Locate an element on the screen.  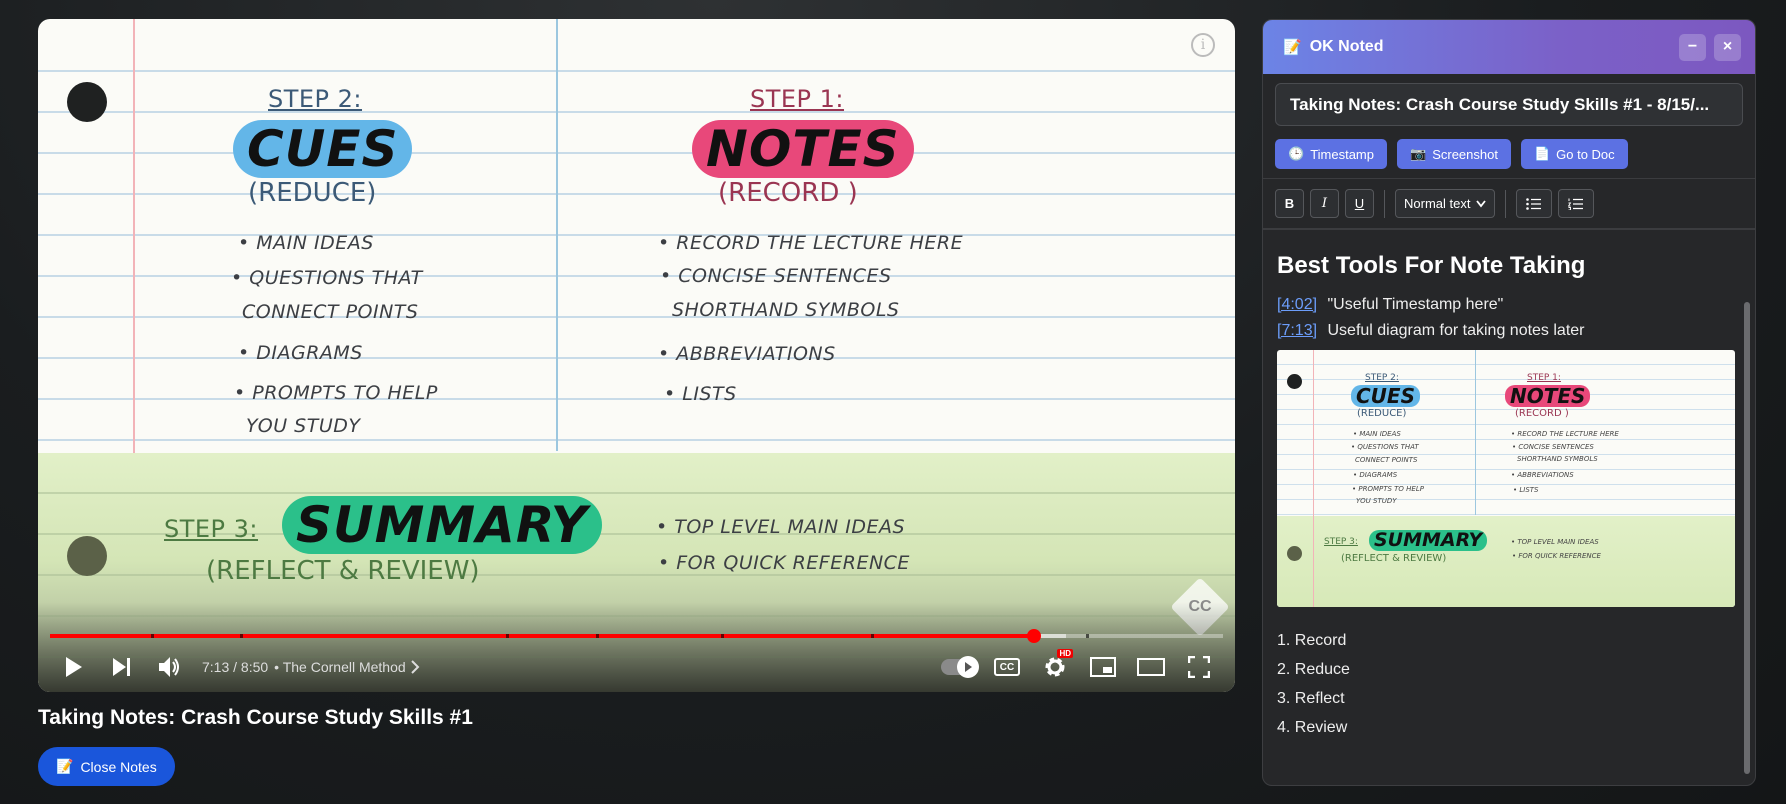
captions-icon: CC is located at coordinates (1007, 667).